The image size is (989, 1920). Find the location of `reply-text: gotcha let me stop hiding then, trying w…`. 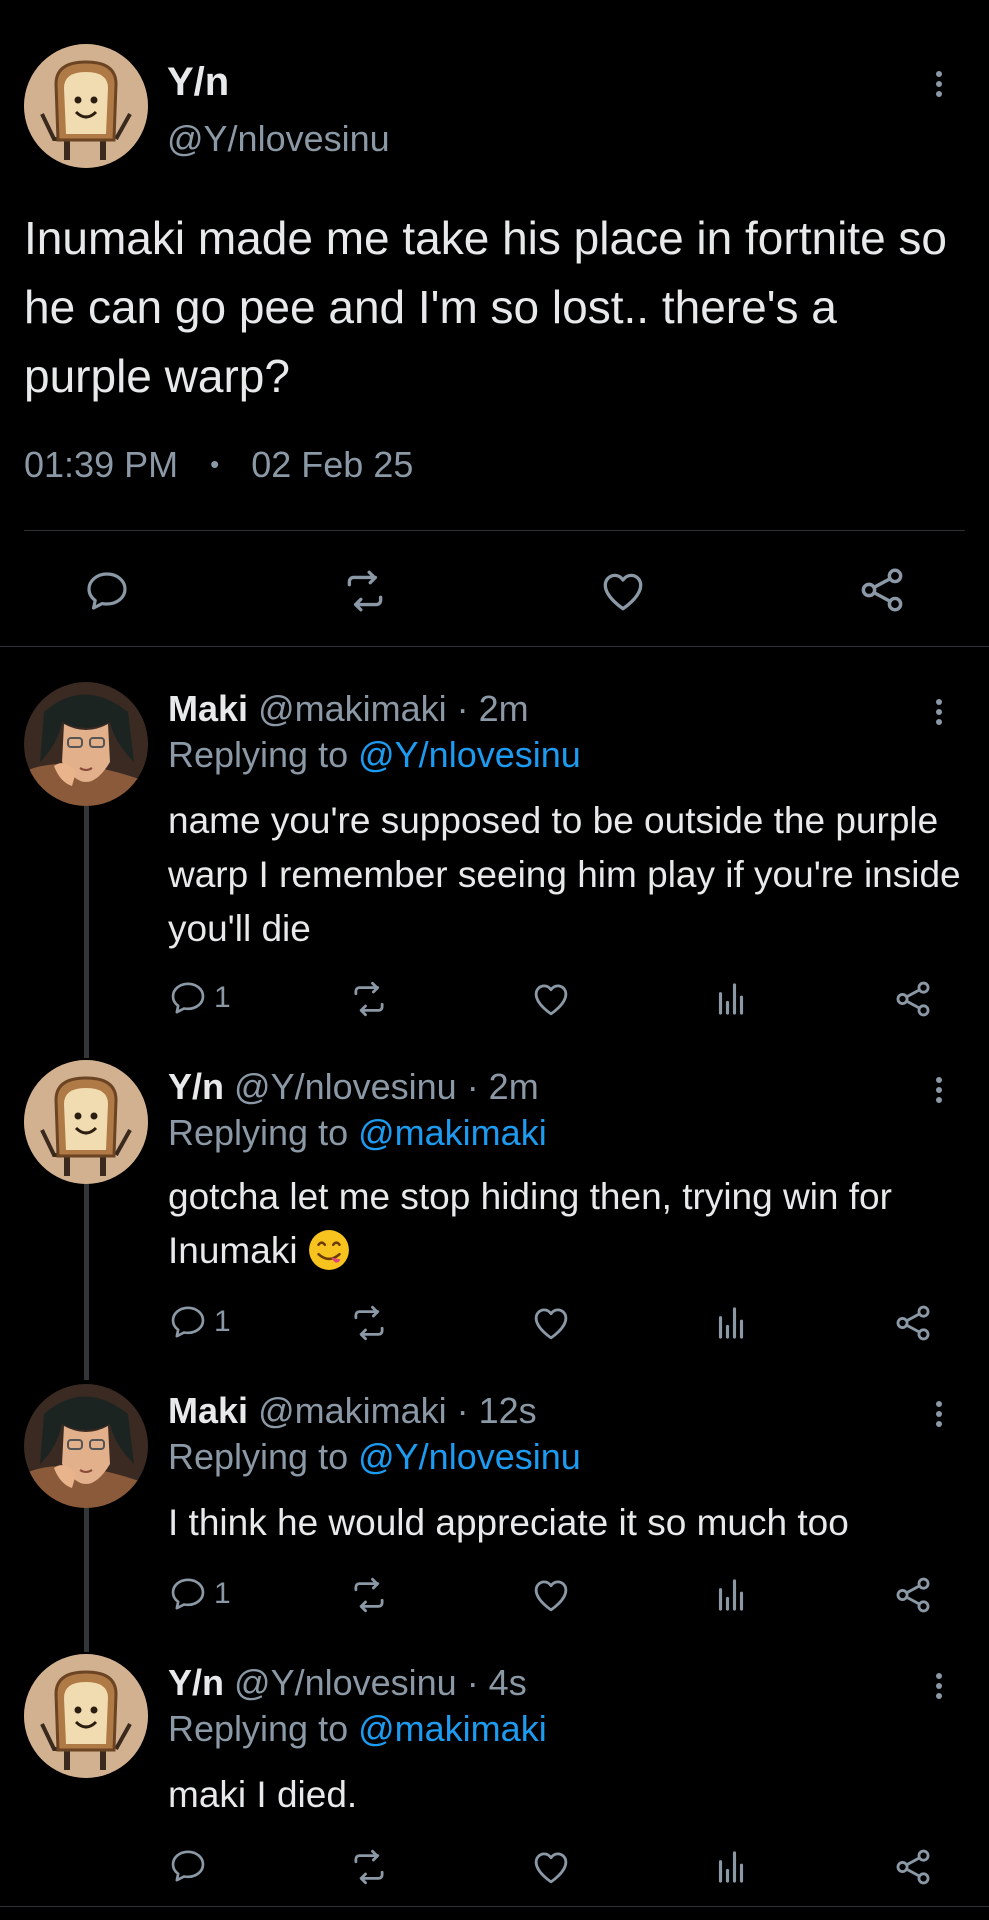

reply-text: gotcha let me stop hiding then, trying w… is located at coordinates (568, 1224).